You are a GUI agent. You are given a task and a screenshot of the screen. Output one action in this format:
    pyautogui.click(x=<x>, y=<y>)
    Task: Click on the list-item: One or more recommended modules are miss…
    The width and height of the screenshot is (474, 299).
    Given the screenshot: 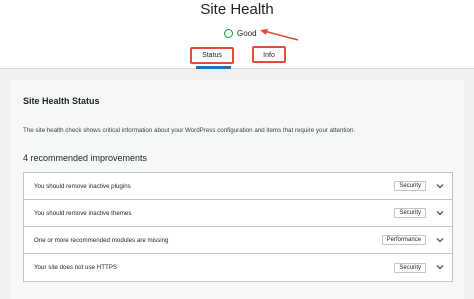 What is the action you would take?
    pyautogui.click(x=238, y=240)
    